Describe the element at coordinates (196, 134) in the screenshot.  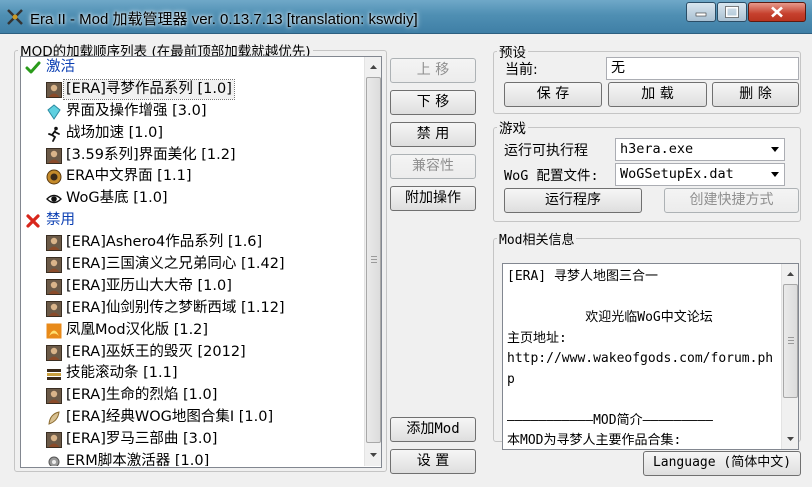
I see `mod-list-item: 战场加速 [1.0]` at that location.